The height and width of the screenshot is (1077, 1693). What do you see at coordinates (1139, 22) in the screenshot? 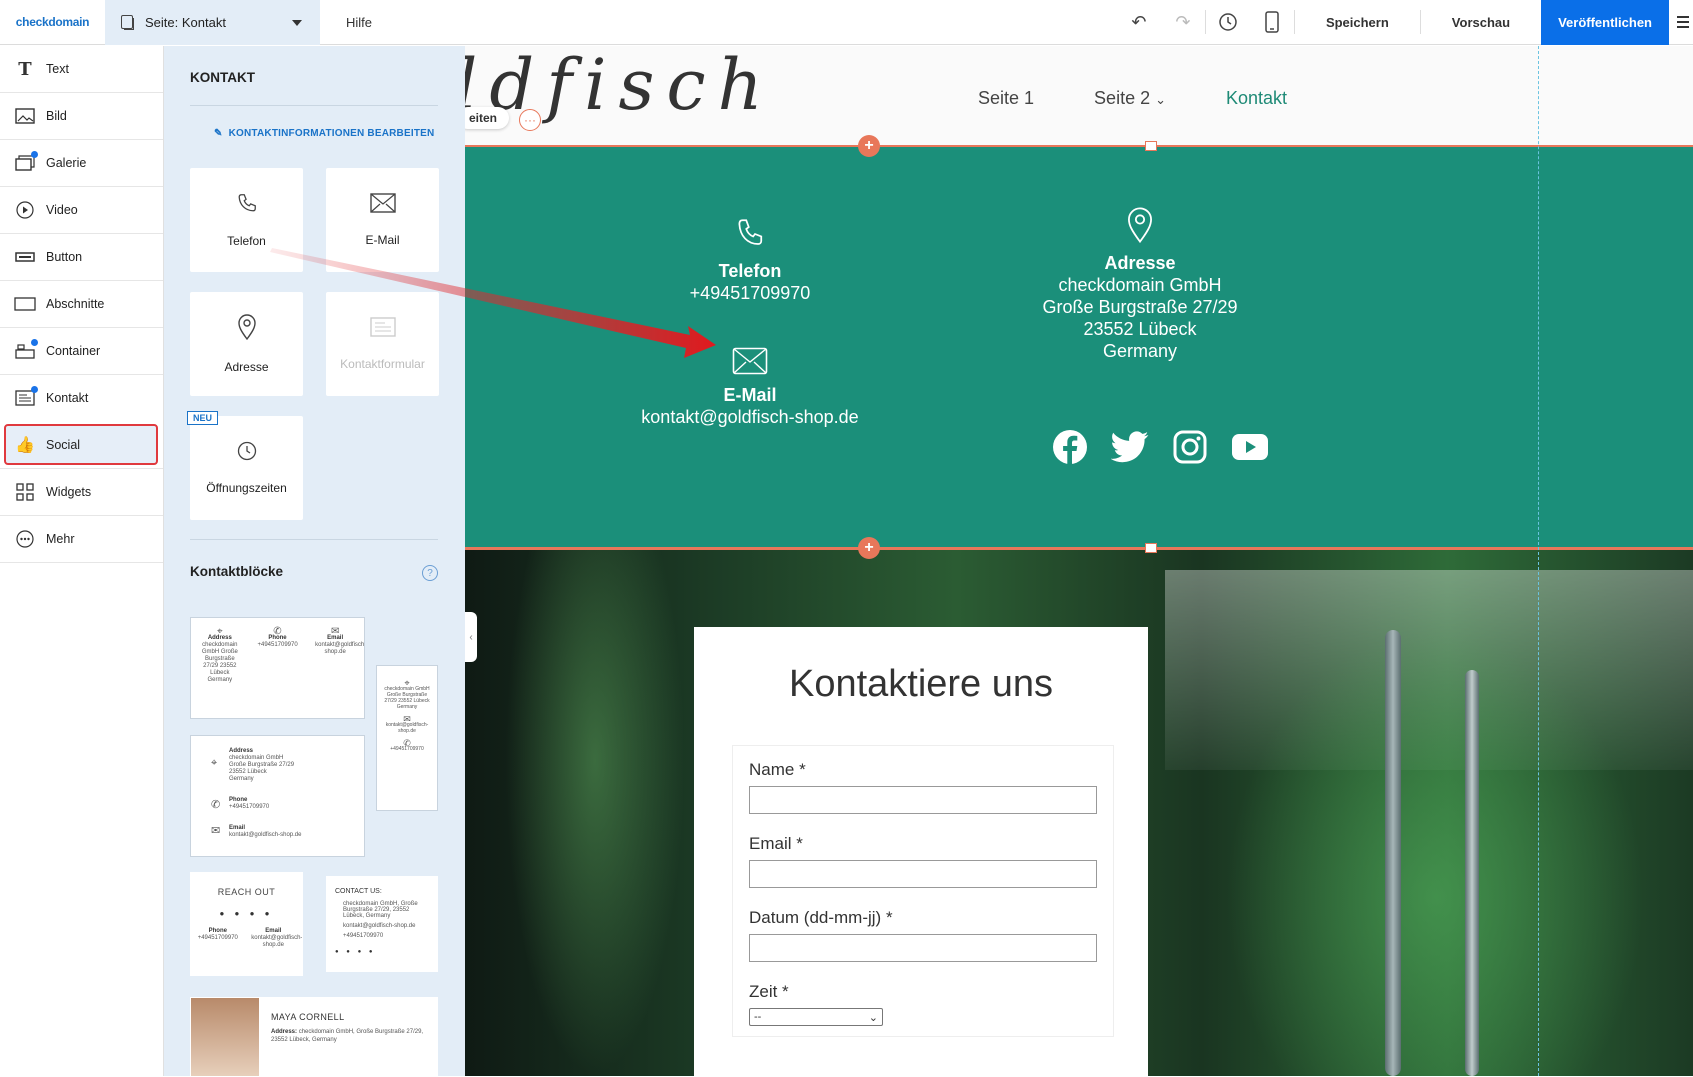
I see `undo-icon: ↶` at bounding box center [1139, 22].